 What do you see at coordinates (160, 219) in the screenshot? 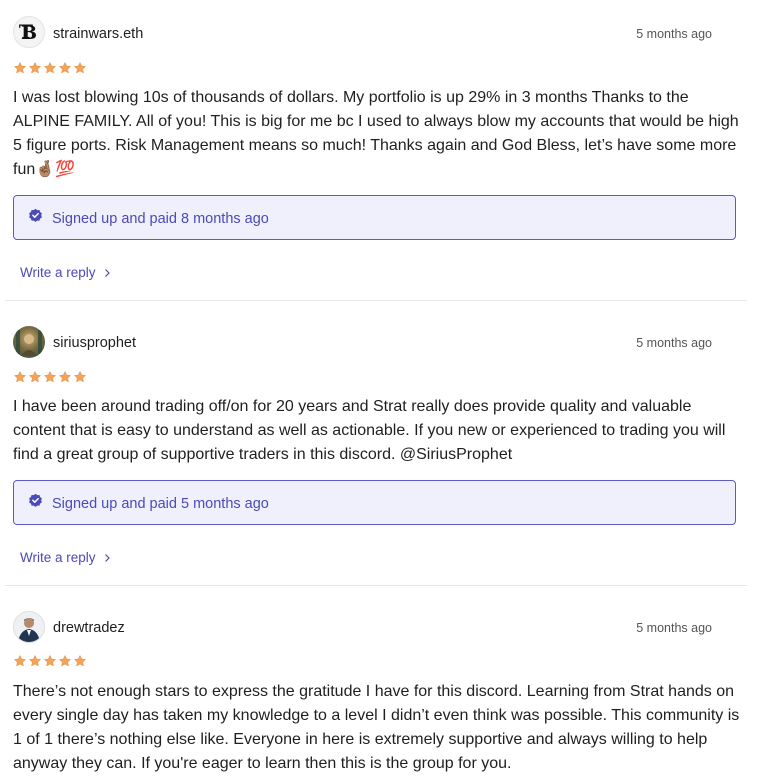
I see `verified-label: Signed up and paid 8 months ago` at bounding box center [160, 219].